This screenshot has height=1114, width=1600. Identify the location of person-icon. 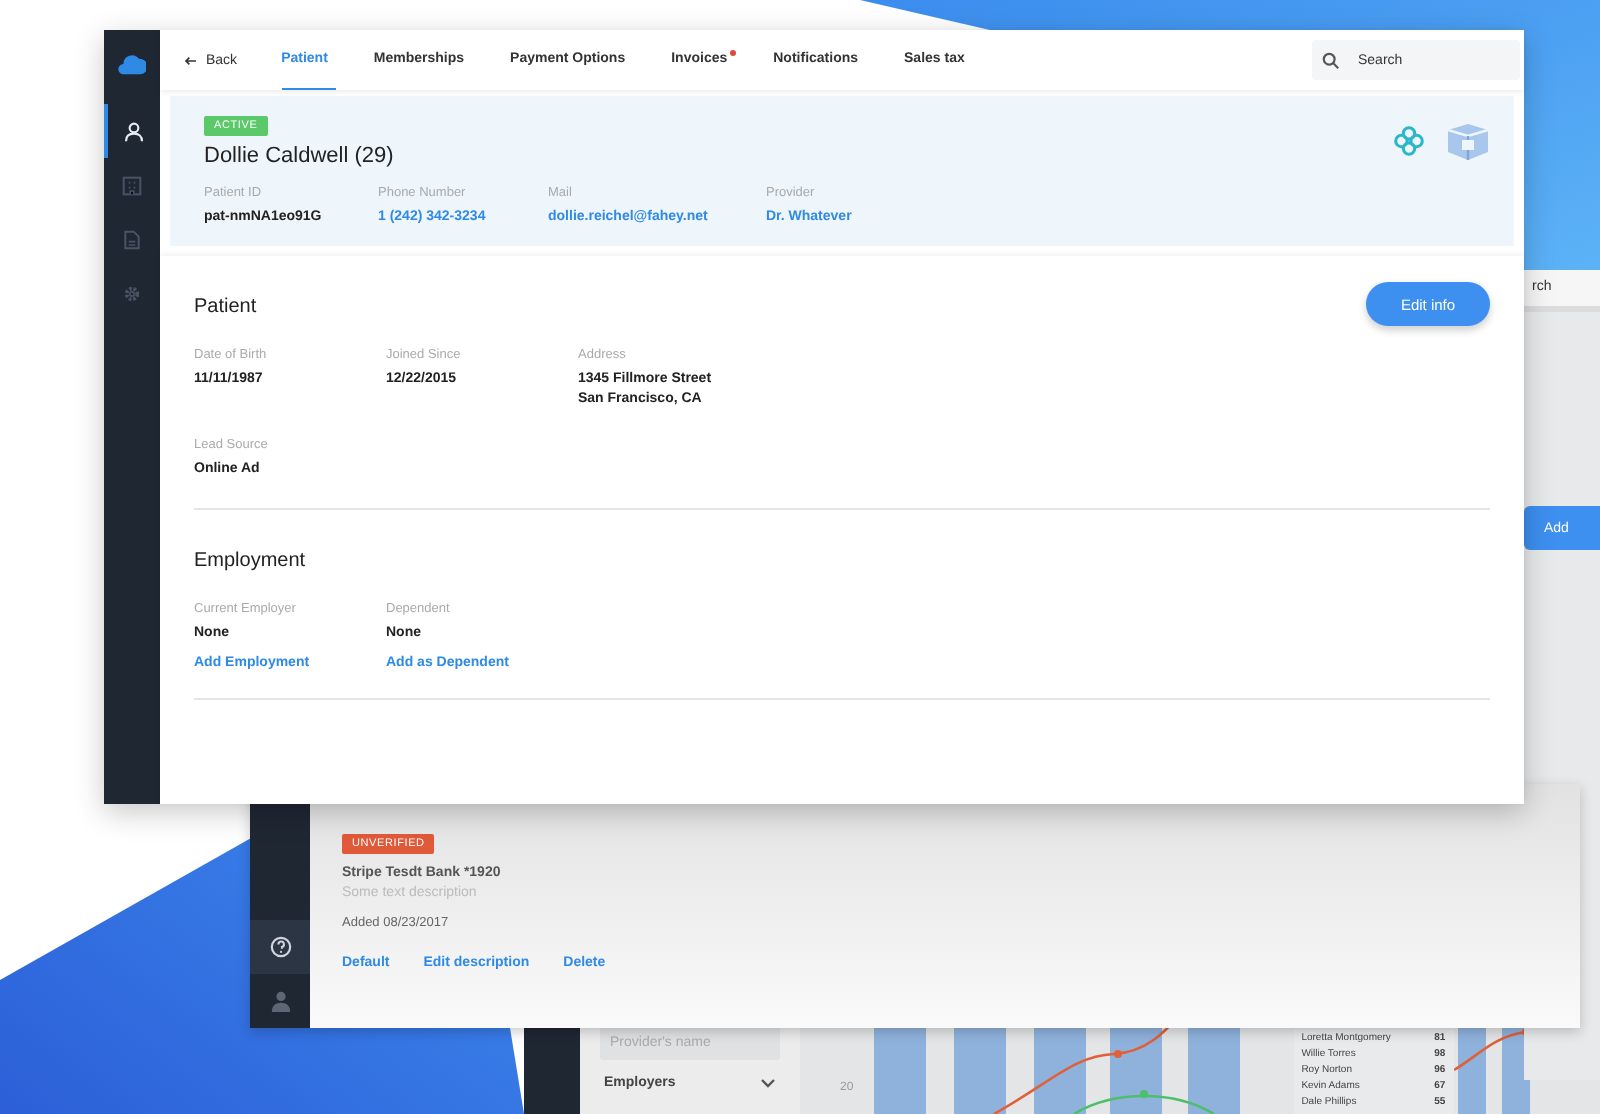
(134, 131).